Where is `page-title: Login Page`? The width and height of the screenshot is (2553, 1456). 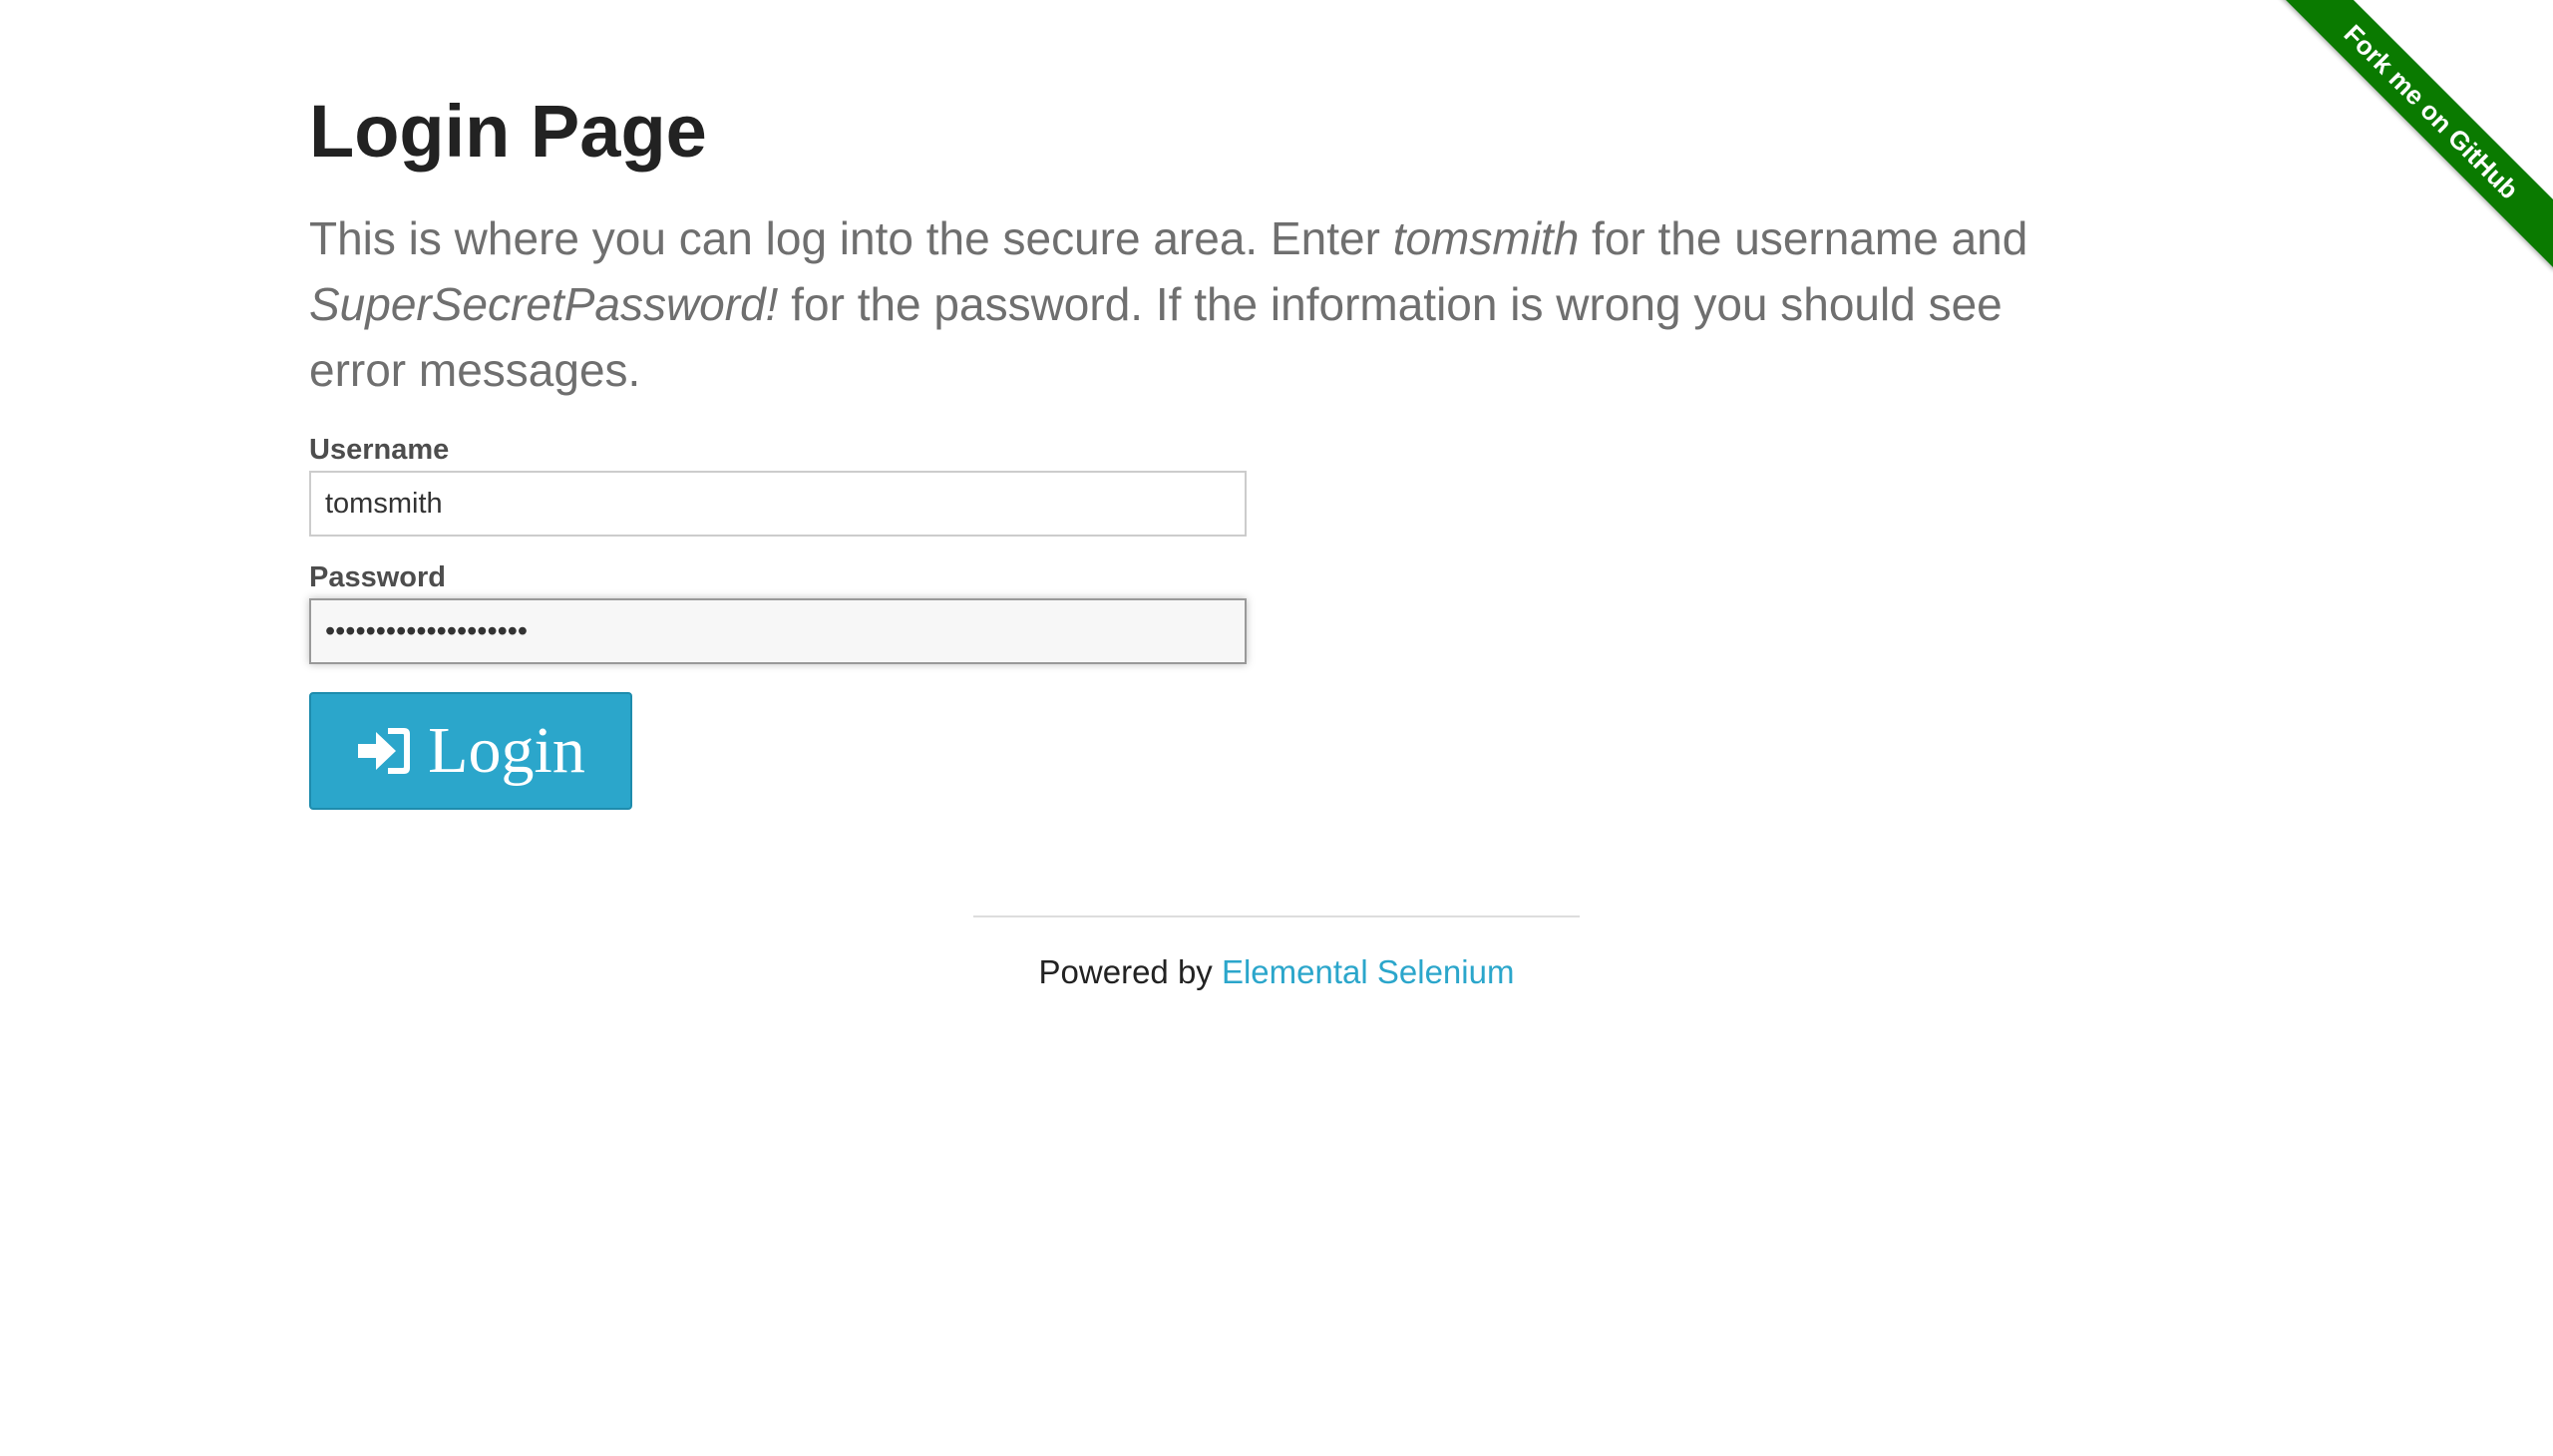 page-title: Login Page is located at coordinates (508, 131).